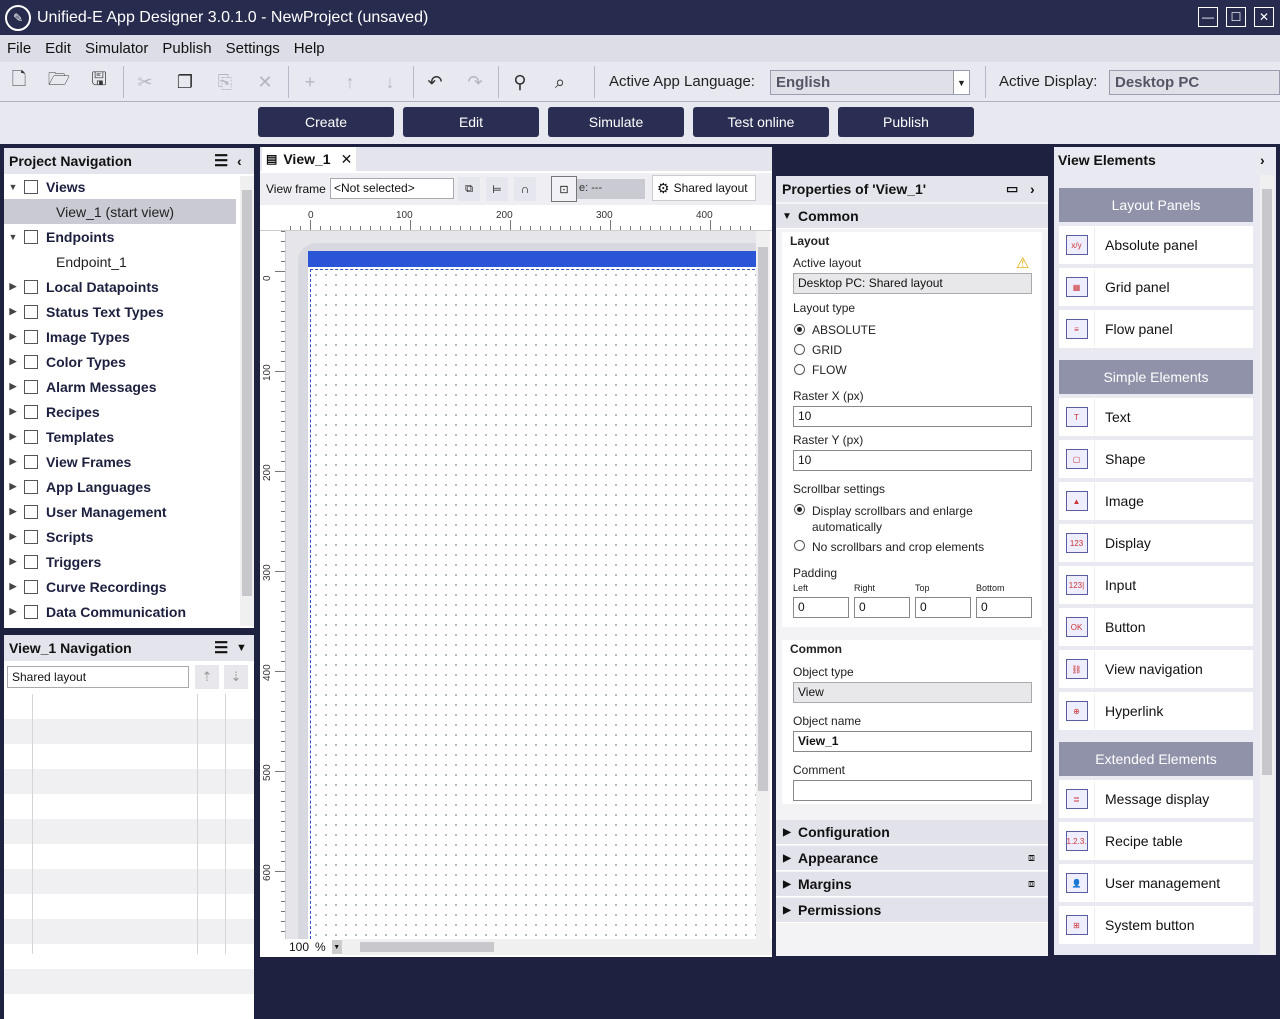  What do you see at coordinates (309, 48) in the screenshot?
I see `menu-help: Help` at bounding box center [309, 48].